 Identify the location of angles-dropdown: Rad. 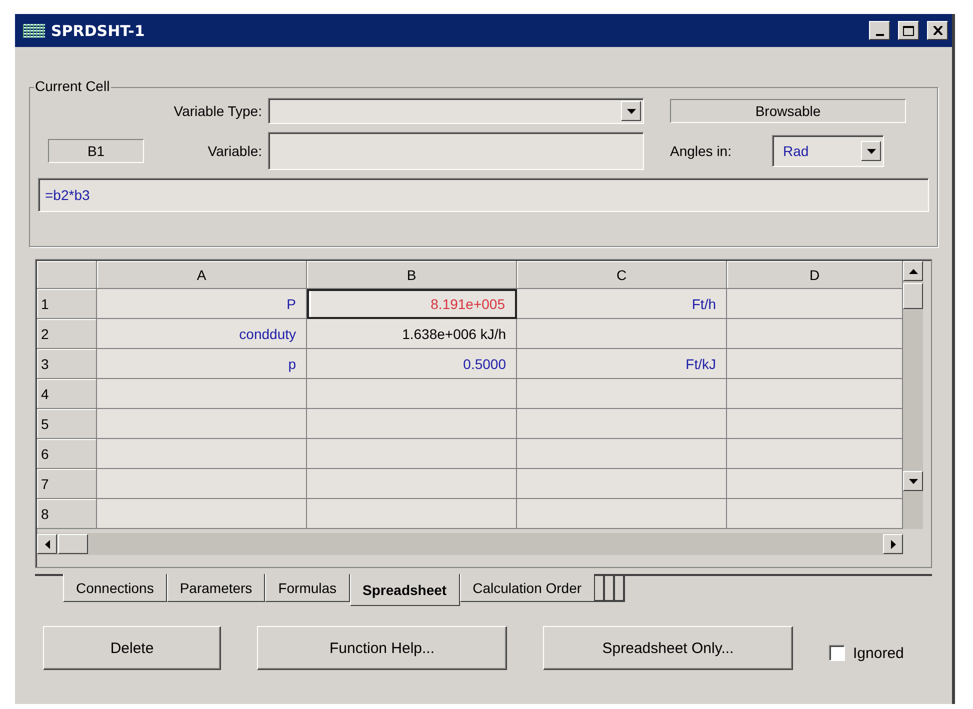
(828, 151).